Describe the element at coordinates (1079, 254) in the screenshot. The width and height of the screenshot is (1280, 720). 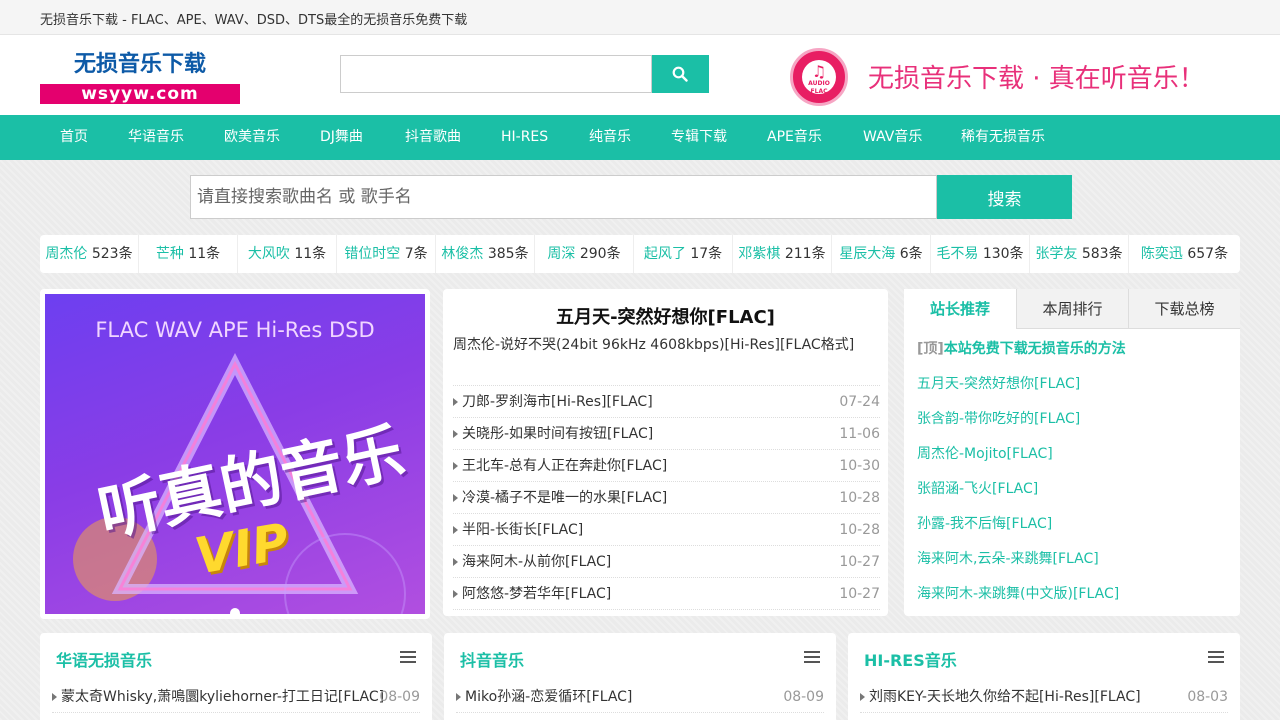
I see `hot-artist-item: 张学友 583条` at that location.